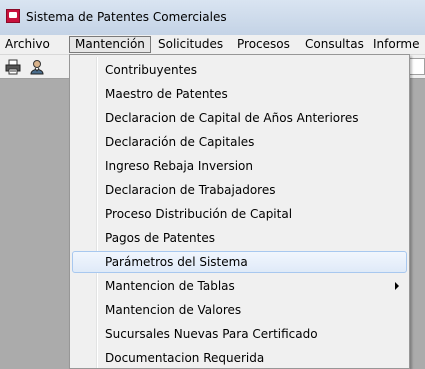  What do you see at coordinates (37, 67) in the screenshot?
I see `user-icon` at bounding box center [37, 67].